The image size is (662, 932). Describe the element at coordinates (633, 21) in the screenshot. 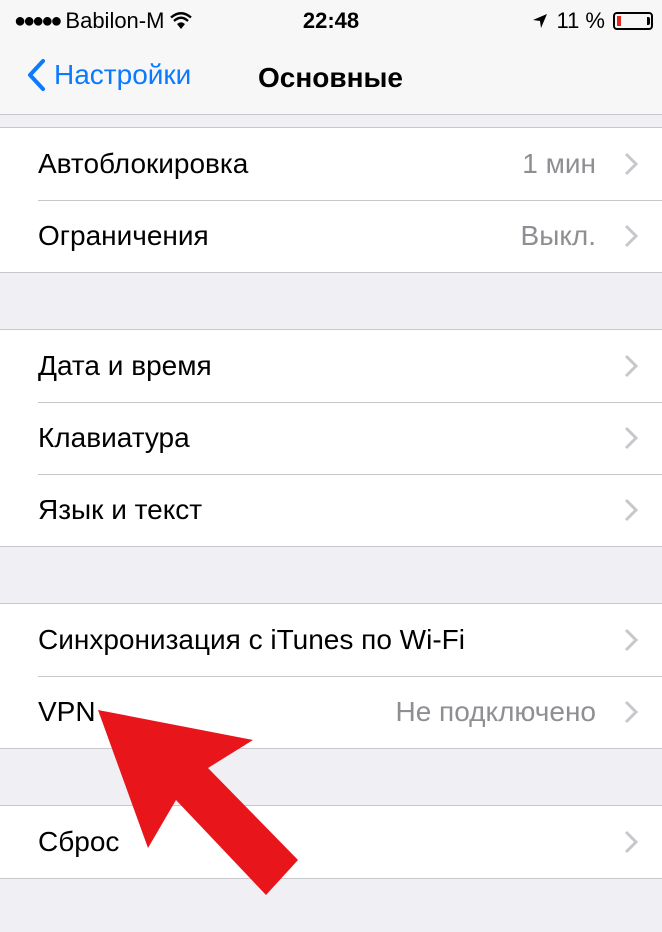

I see `battery-icon` at that location.